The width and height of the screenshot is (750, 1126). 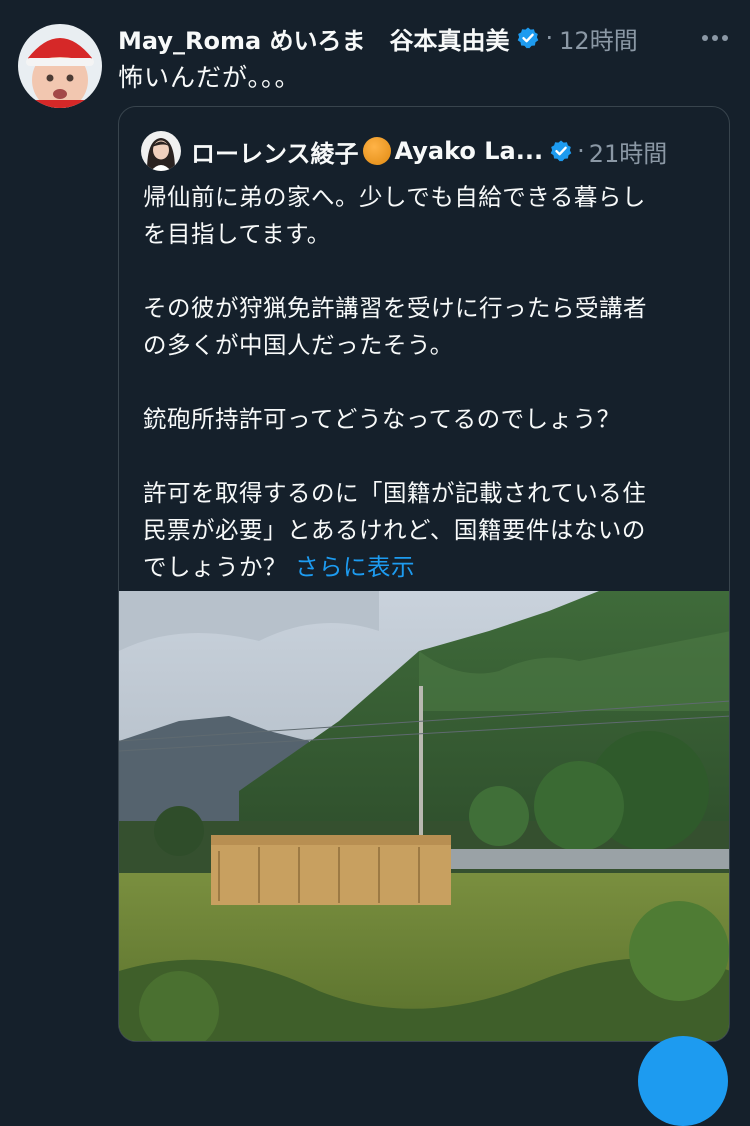 I want to click on timestamp: 12時間, so click(x=598, y=38).